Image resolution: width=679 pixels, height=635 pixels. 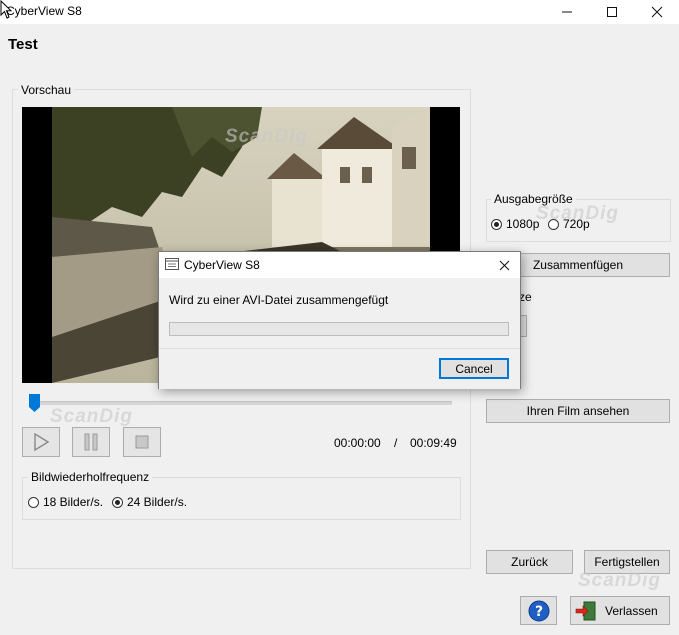 I want to click on mouse-cursor-icon, so click(x=6, y=9).